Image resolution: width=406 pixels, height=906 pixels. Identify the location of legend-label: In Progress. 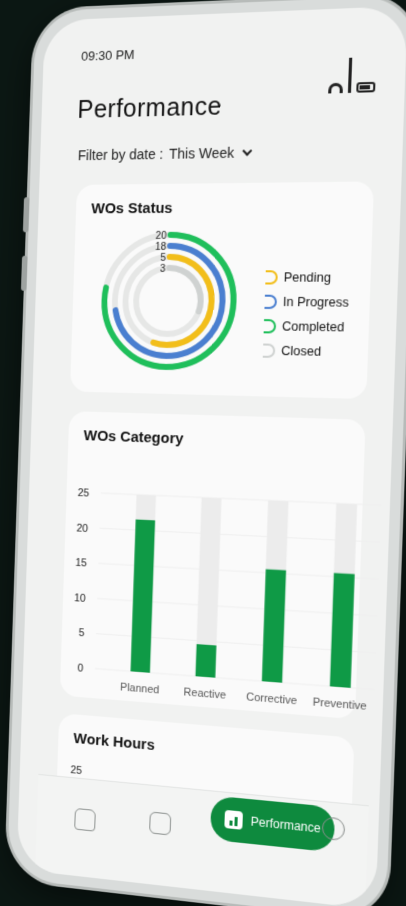
(316, 302).